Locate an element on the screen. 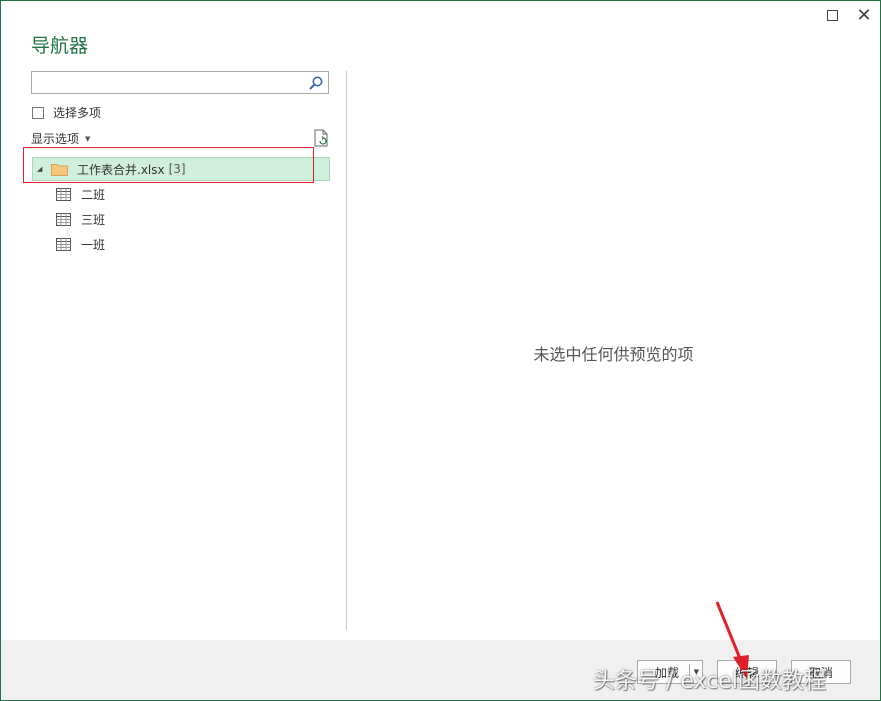  multi-select-label: 选择多项 is located at coordinates (77, 113).